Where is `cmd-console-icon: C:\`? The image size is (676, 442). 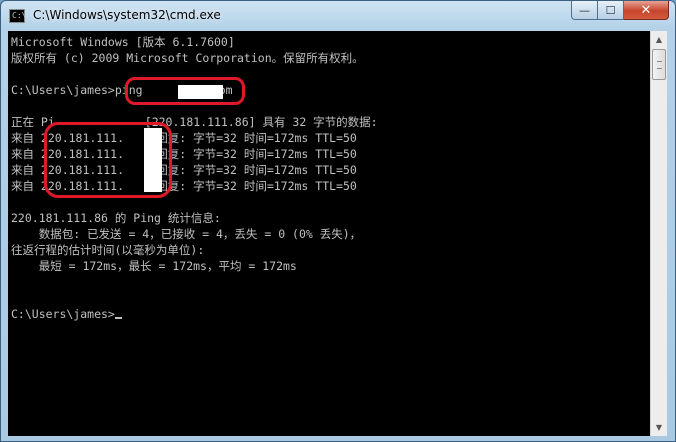
cmd-console-icon: C:\ is located at coordinates (18, 16).